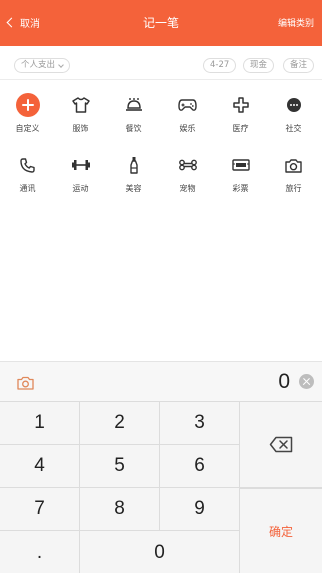 The image size is (322, 573). Describe the element at coordinates (241, 165) in the screenshot. I see `lottery-ticket-icon` at that location.